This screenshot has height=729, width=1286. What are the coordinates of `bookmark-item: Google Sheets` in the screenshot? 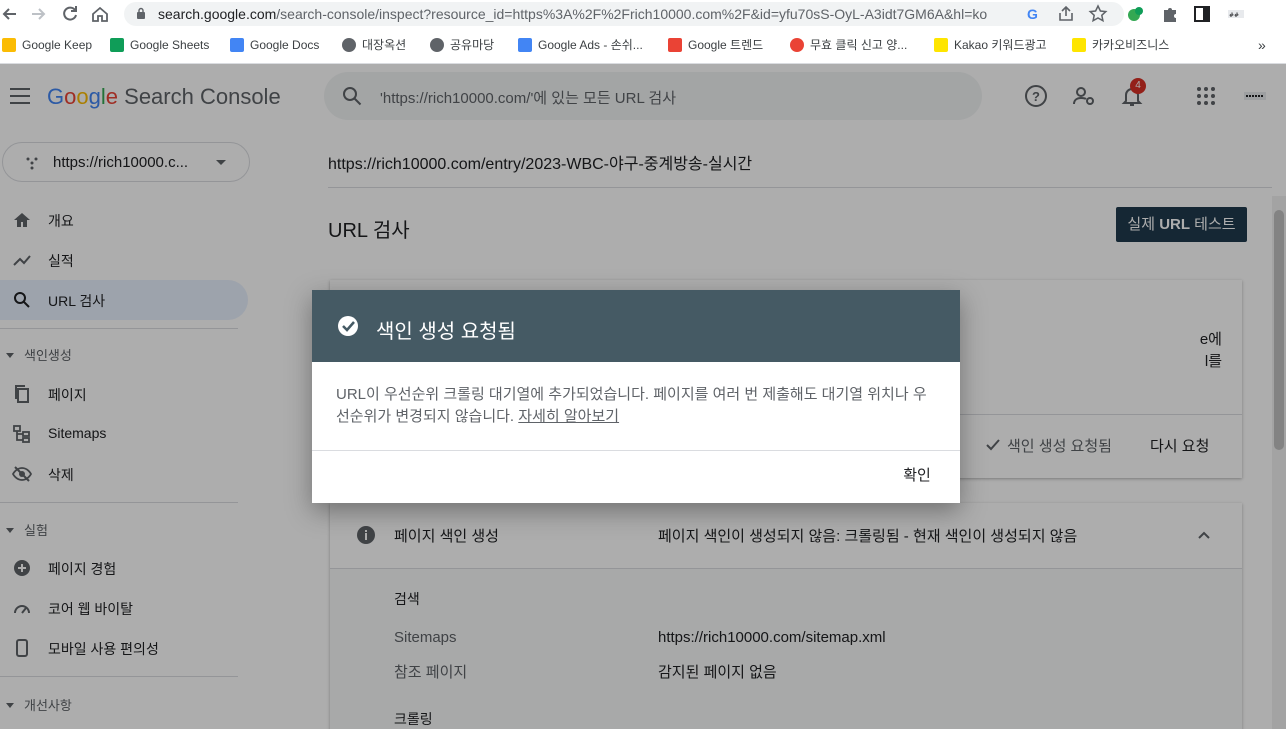 It's located at (159, 45).